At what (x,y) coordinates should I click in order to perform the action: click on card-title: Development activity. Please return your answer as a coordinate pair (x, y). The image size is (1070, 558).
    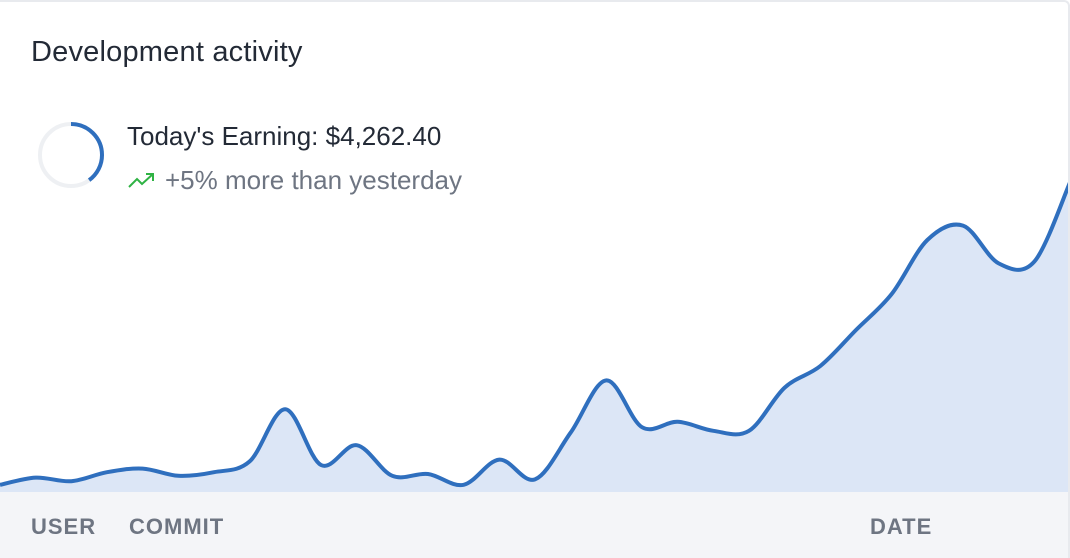
    Looking at the image, I should click on (167, 52).